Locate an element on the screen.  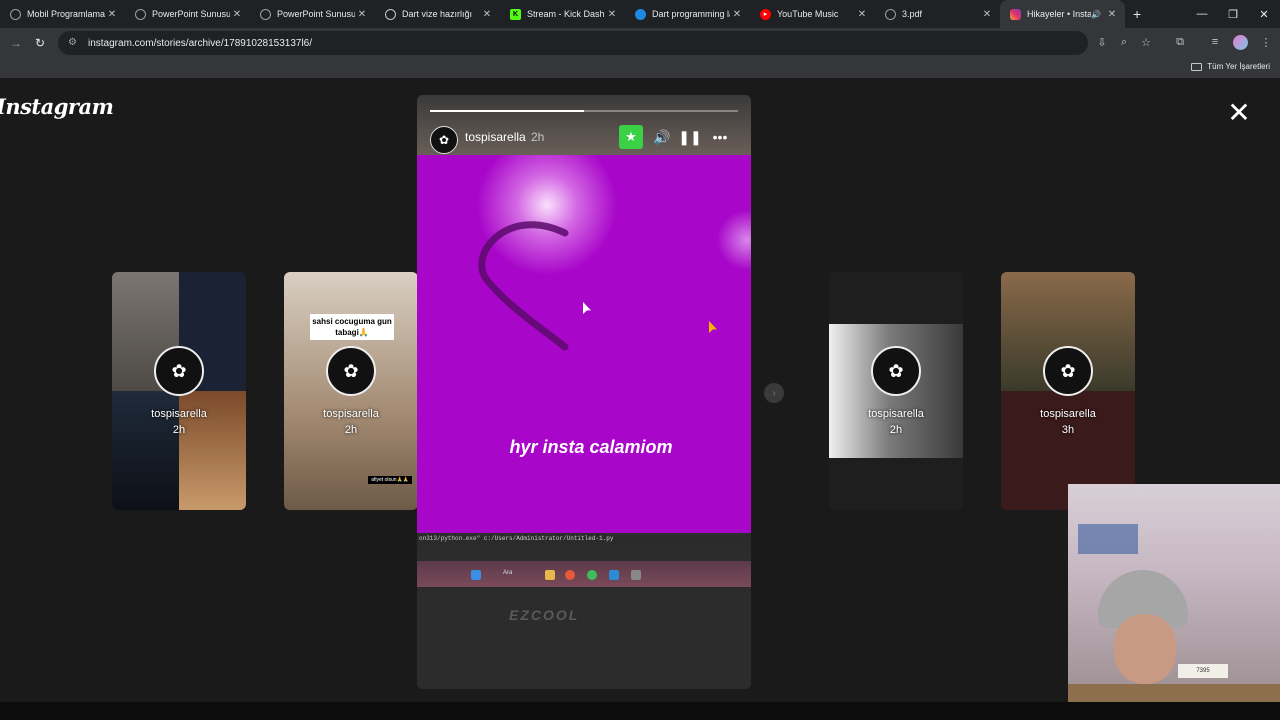
restore-icon: ❐ is located at coordinates (1233, 14).